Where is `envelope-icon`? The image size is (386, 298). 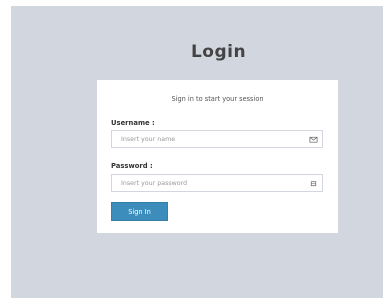 envelope-icon is located at coordinates (313, 139).